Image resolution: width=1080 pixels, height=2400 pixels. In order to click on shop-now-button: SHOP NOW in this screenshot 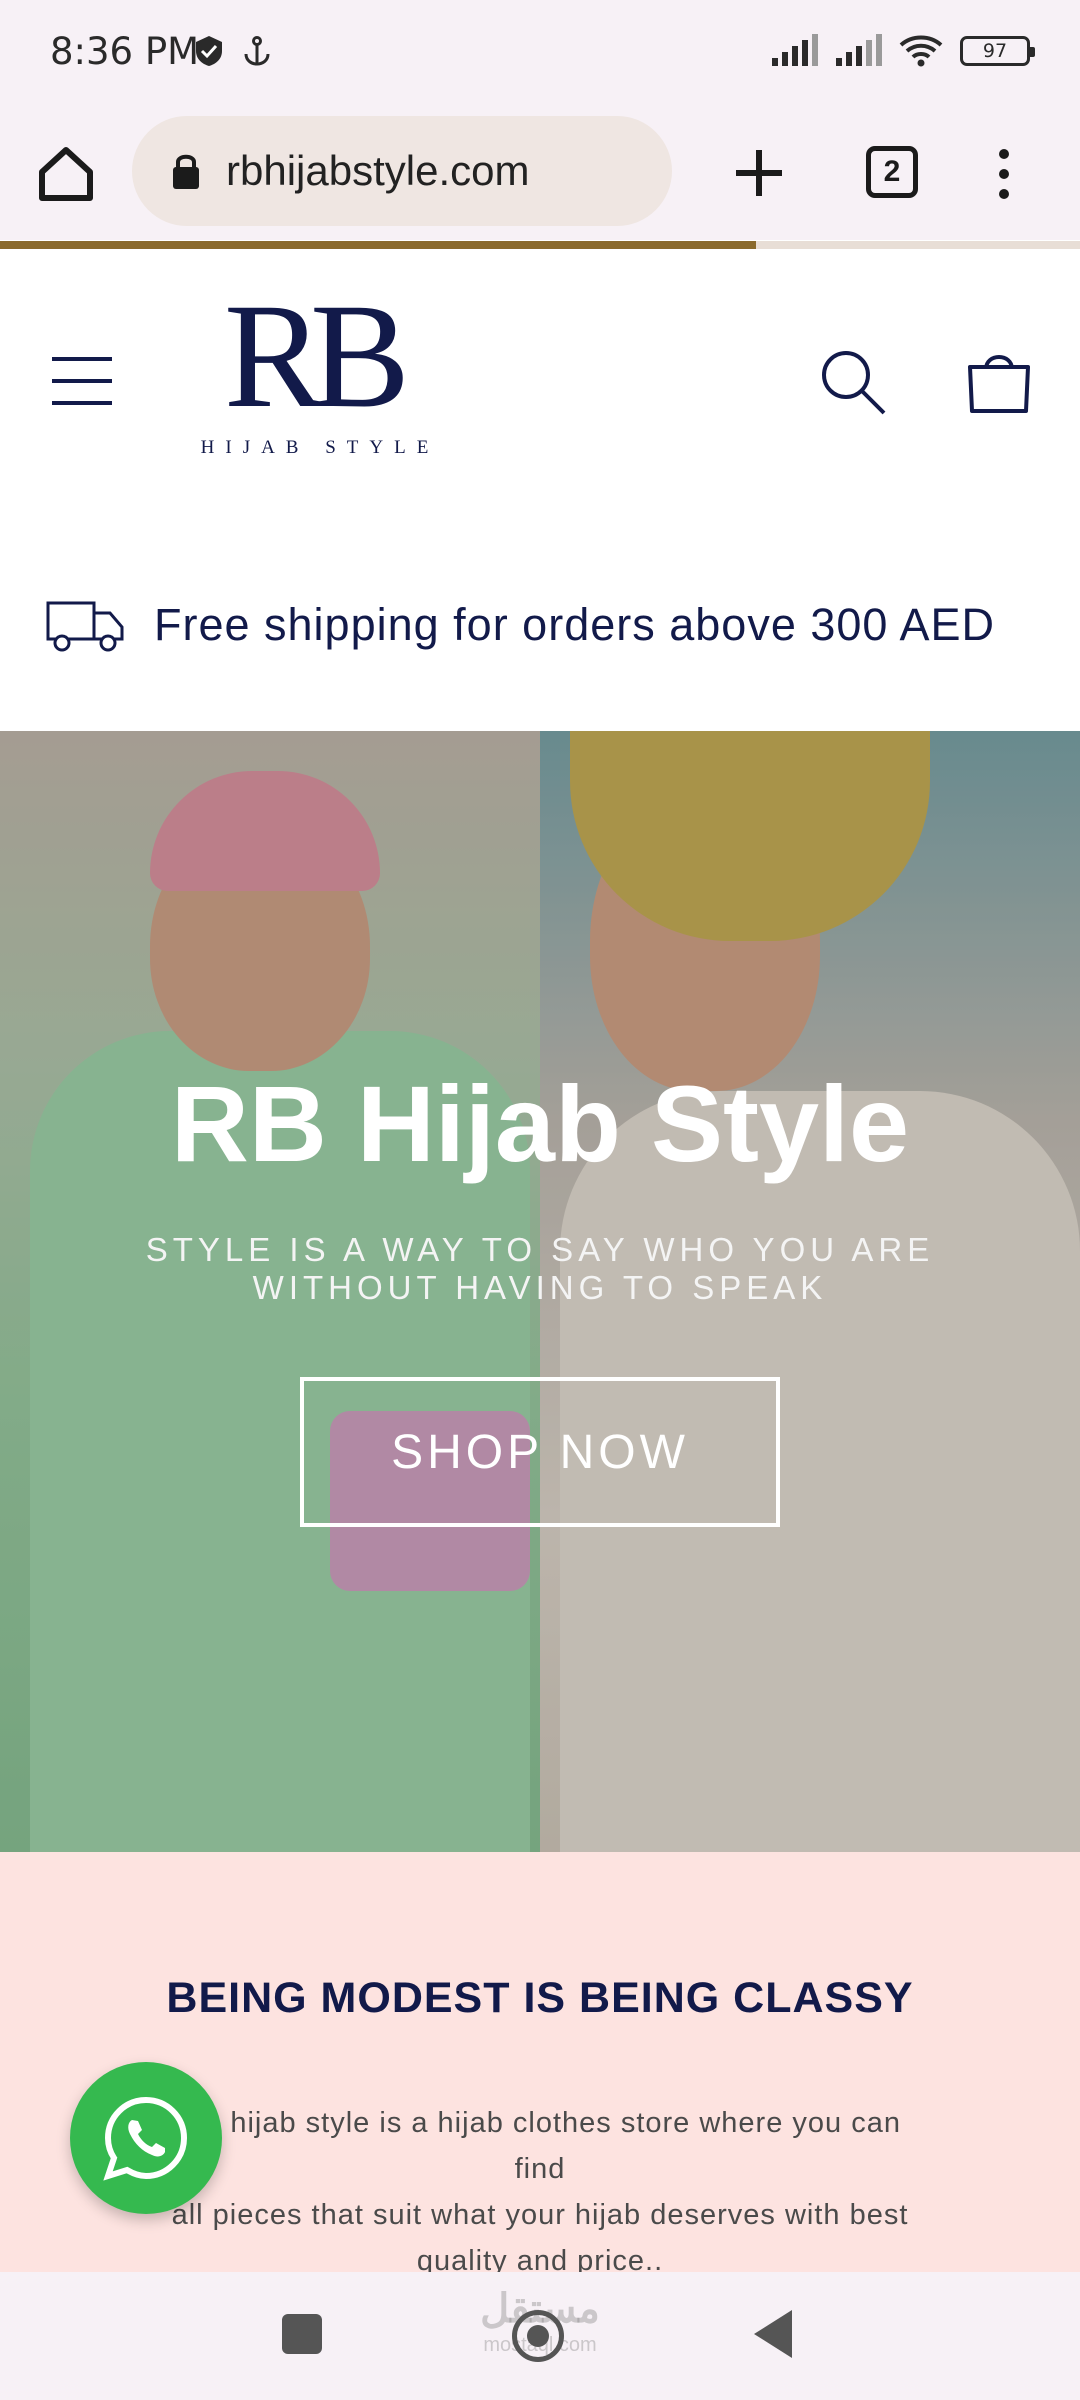, I will do `click(540, 1452)`.